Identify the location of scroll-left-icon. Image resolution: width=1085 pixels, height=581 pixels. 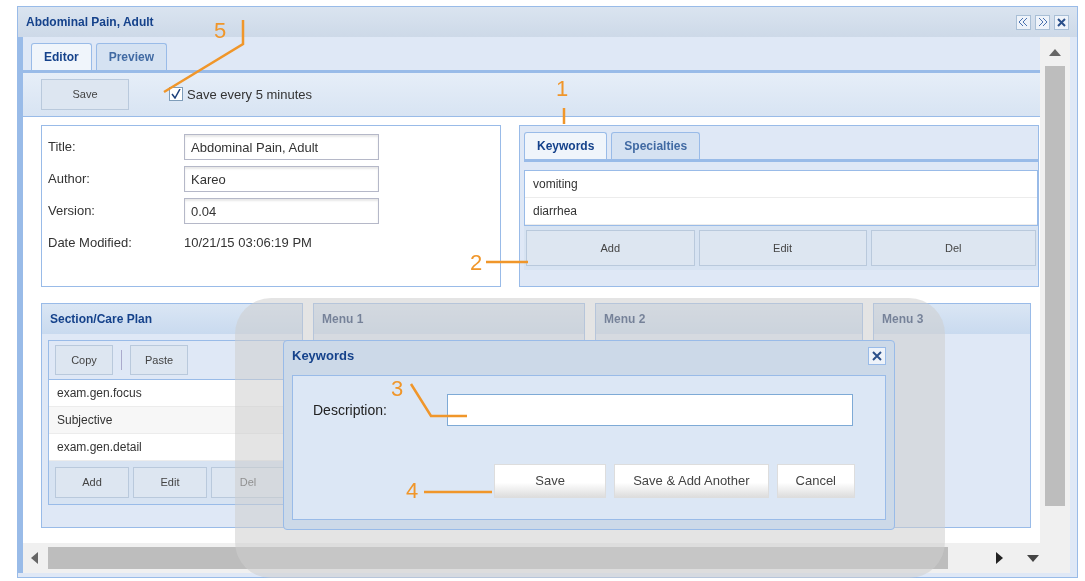
(34, 558).